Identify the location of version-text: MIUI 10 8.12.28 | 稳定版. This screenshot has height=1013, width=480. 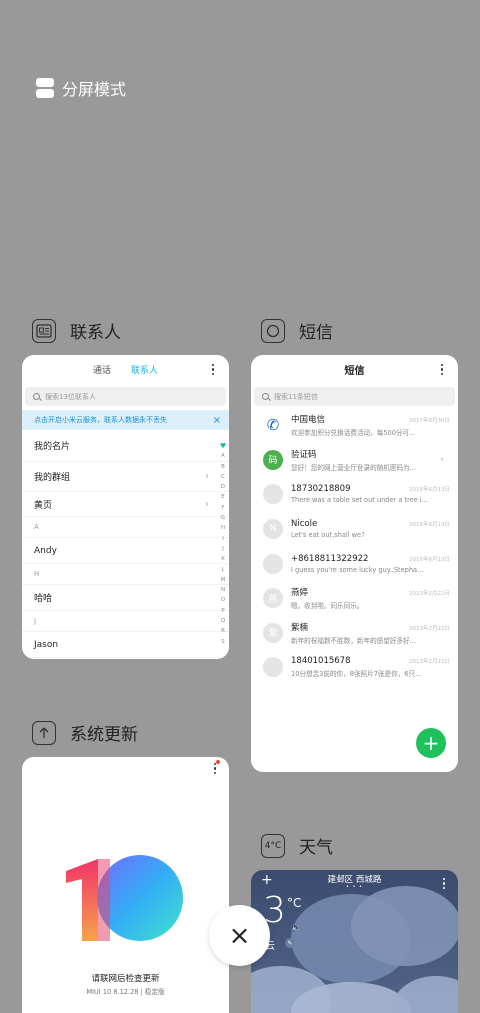
(125, 992).